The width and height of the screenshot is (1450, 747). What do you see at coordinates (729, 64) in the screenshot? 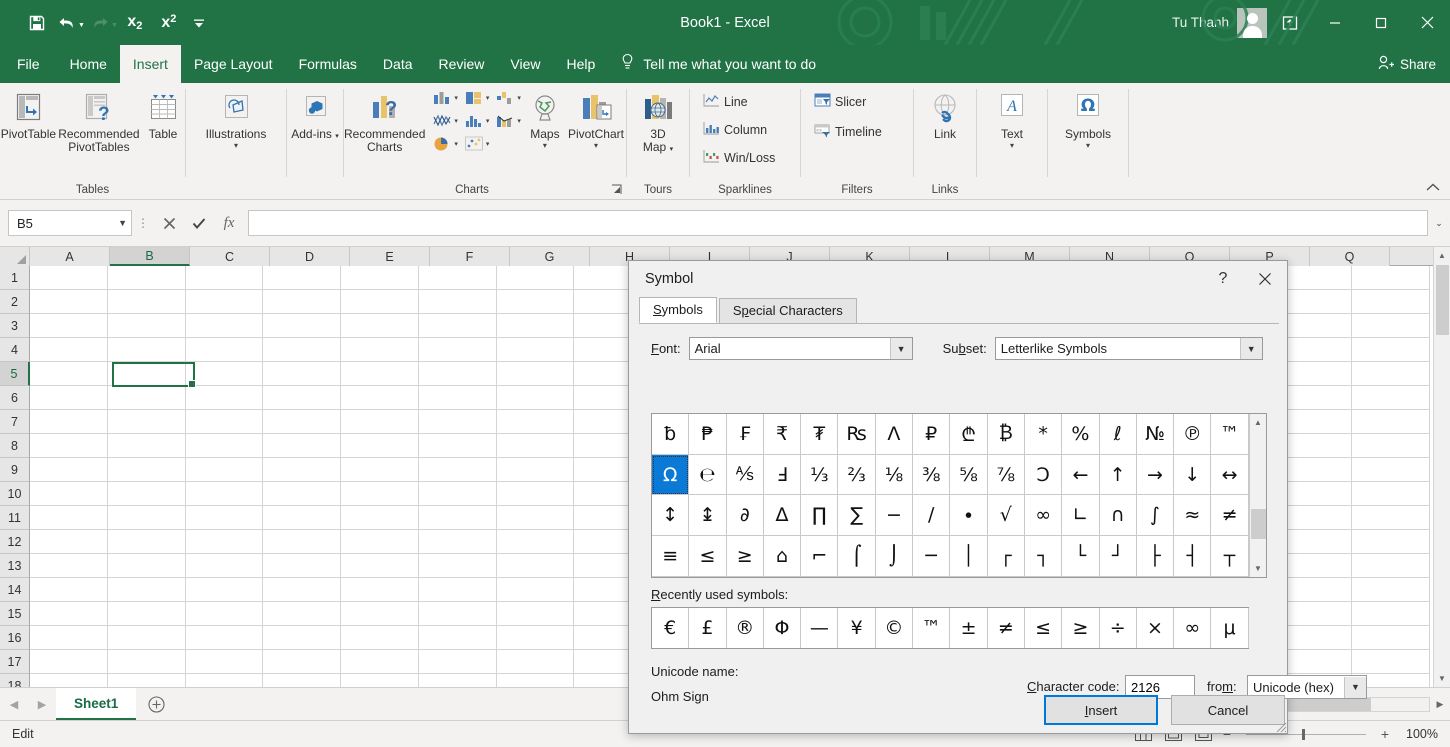
I see `tell-me-label: Tell me what you want to do` at bounding box center [729, 64].